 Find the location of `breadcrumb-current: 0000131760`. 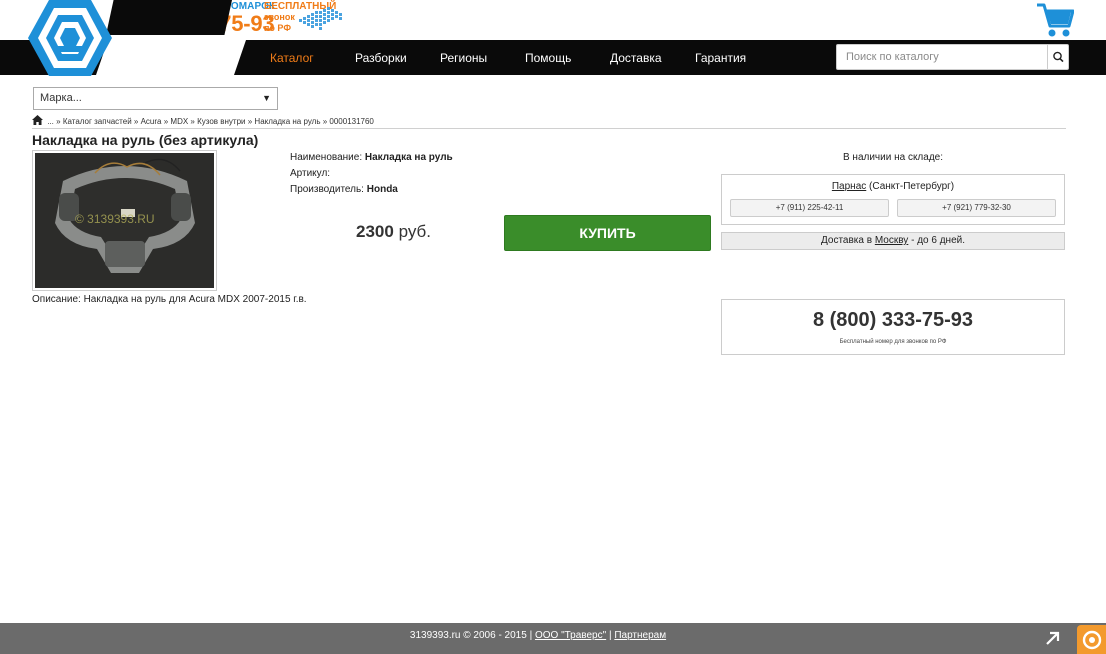

breadcrumb-current: 0000131760 is located at coordinates (351, 121).